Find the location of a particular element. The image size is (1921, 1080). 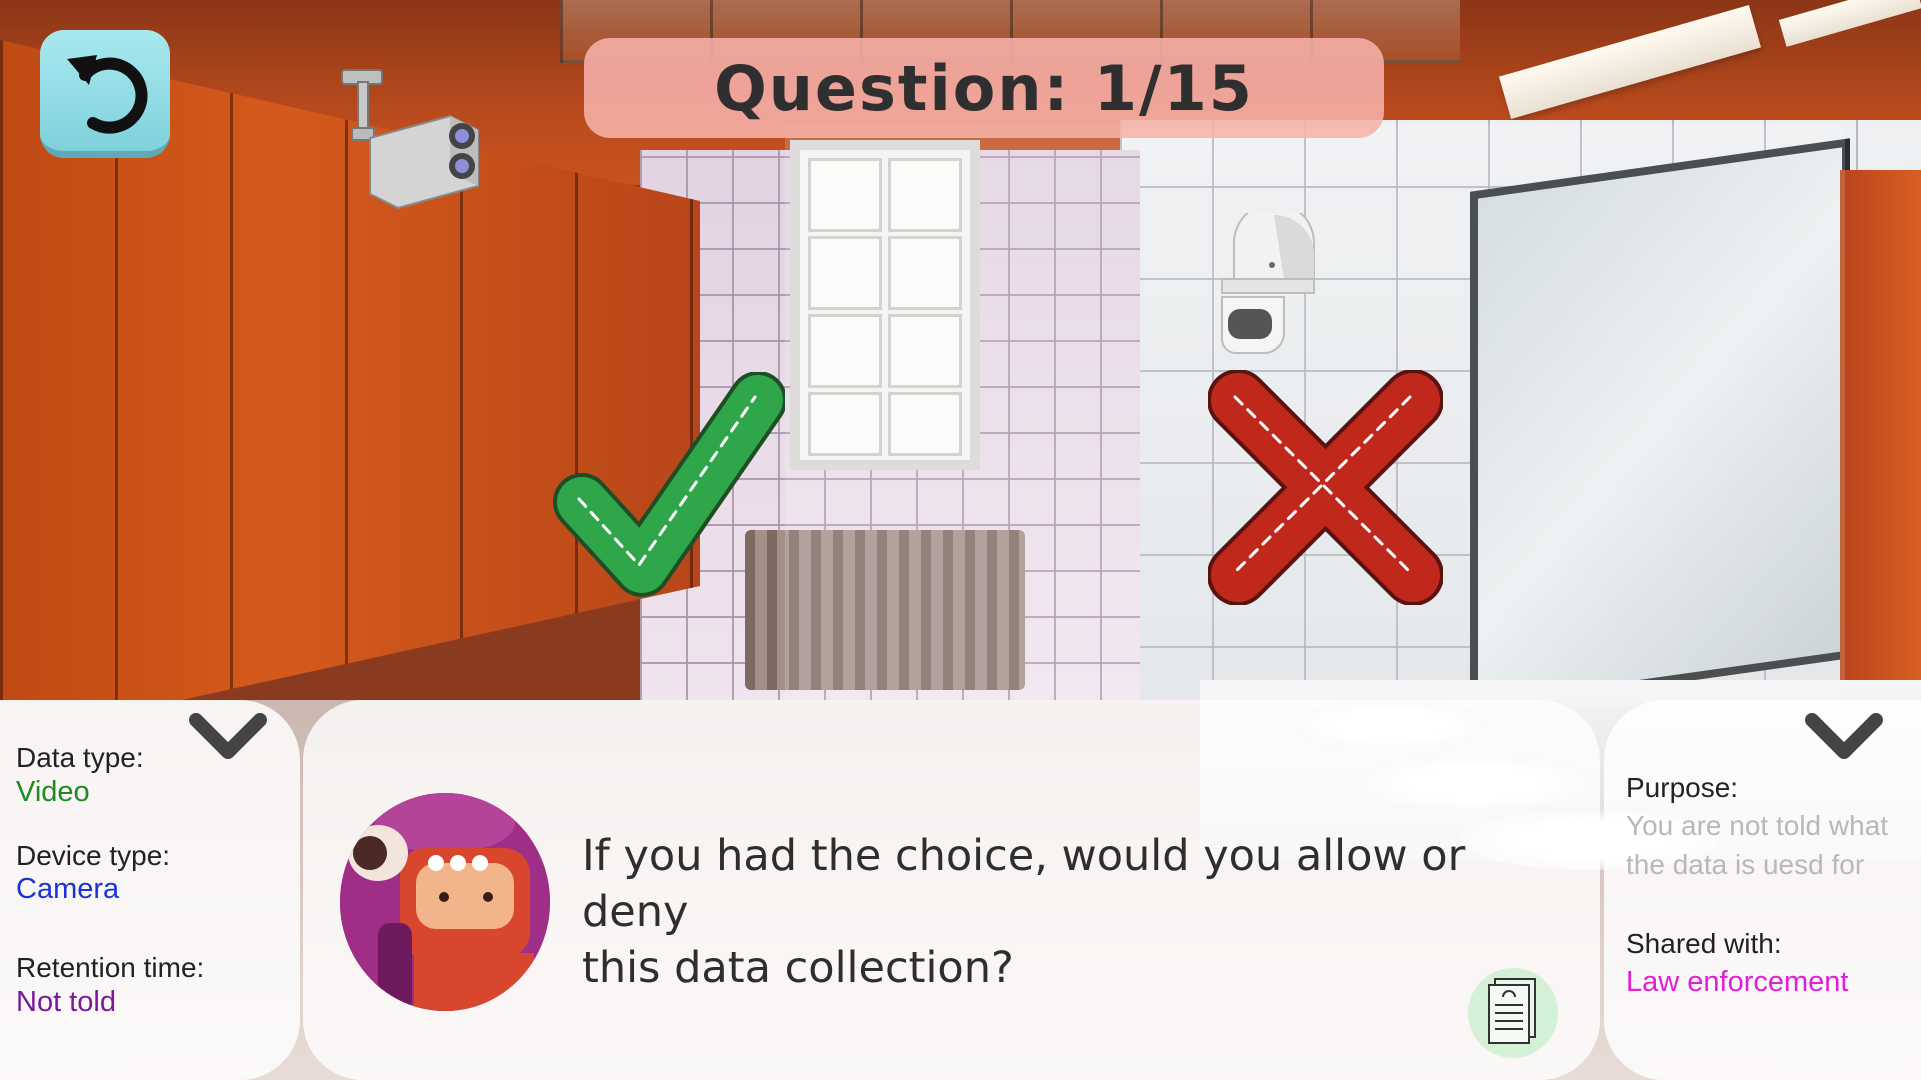

deny-button is located at coordinates (1325, 489).